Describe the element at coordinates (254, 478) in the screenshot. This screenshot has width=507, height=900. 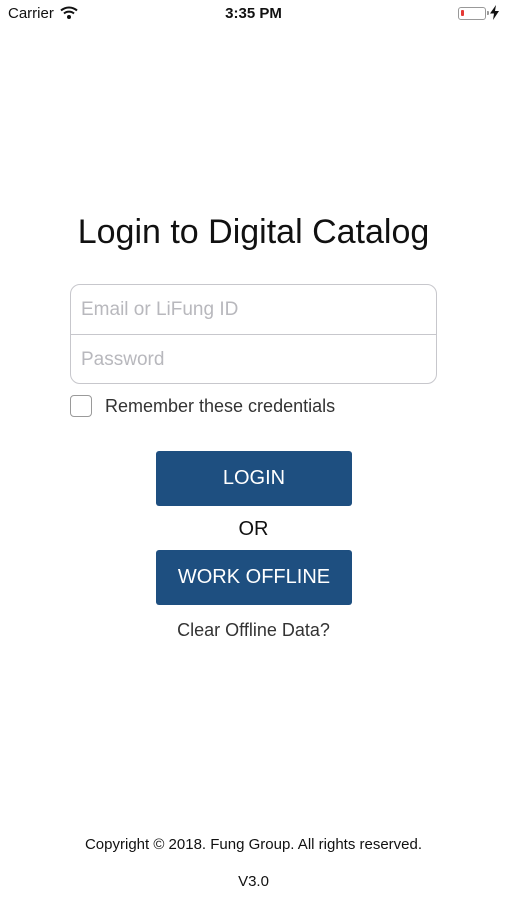
I see `login-button: LOGIN` at that location.